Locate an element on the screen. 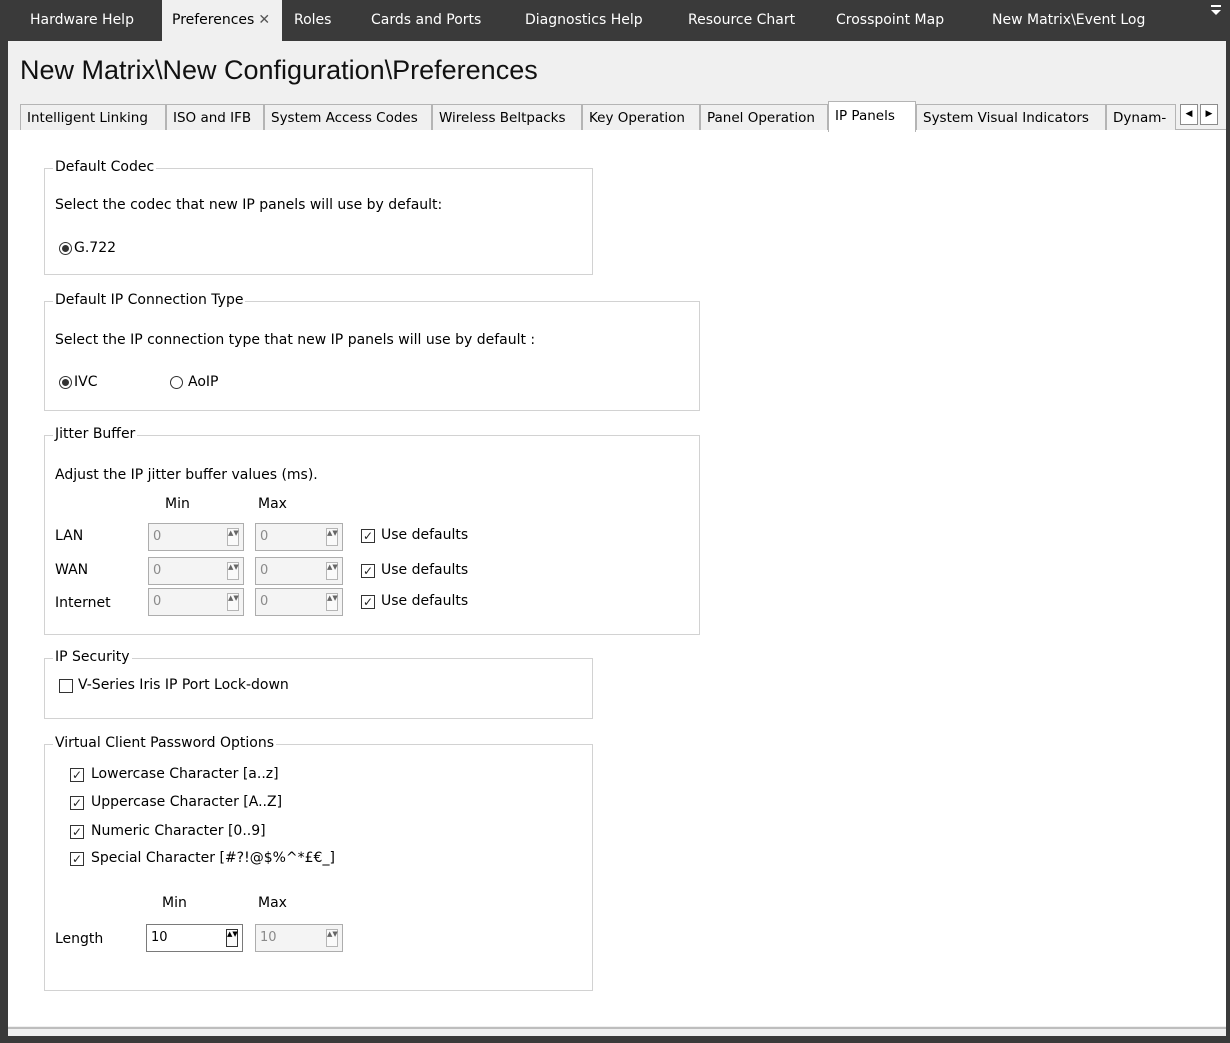  overflow-menu-icon-glyph is located at coordinates (1216, 10).